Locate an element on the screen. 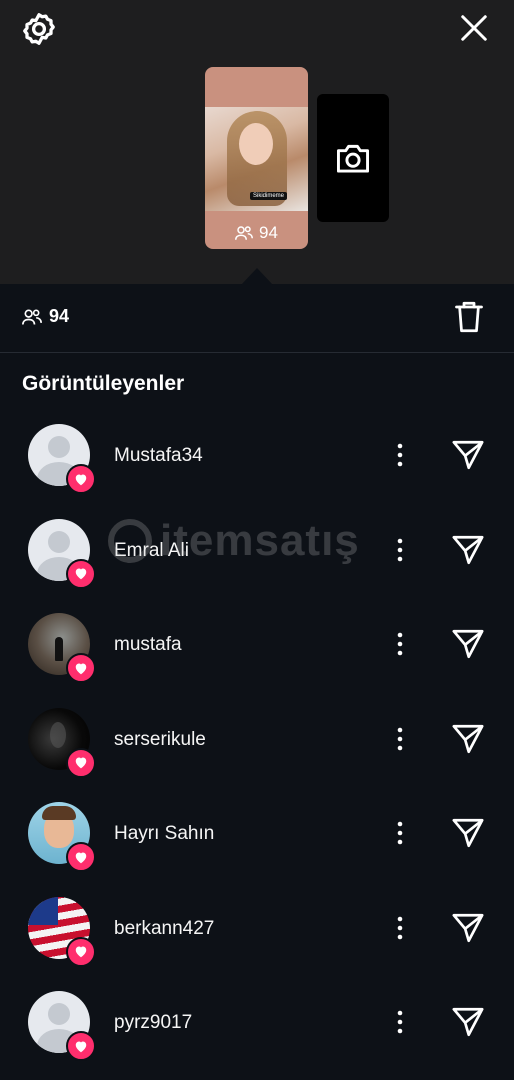  gear-icon is located at coordinates (39, 29).